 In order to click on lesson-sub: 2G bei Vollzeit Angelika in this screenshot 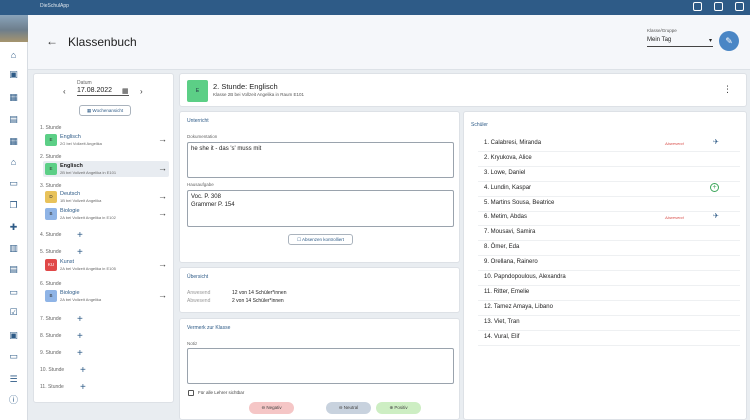, I will do `click(81, 143)`.